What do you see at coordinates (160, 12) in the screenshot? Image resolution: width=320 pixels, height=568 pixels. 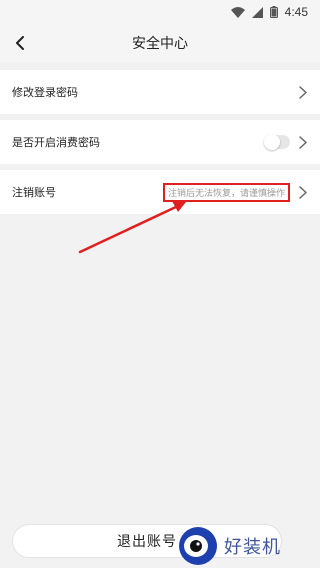 I see `status-bar: 4:45` at bounding box center [160, 12].